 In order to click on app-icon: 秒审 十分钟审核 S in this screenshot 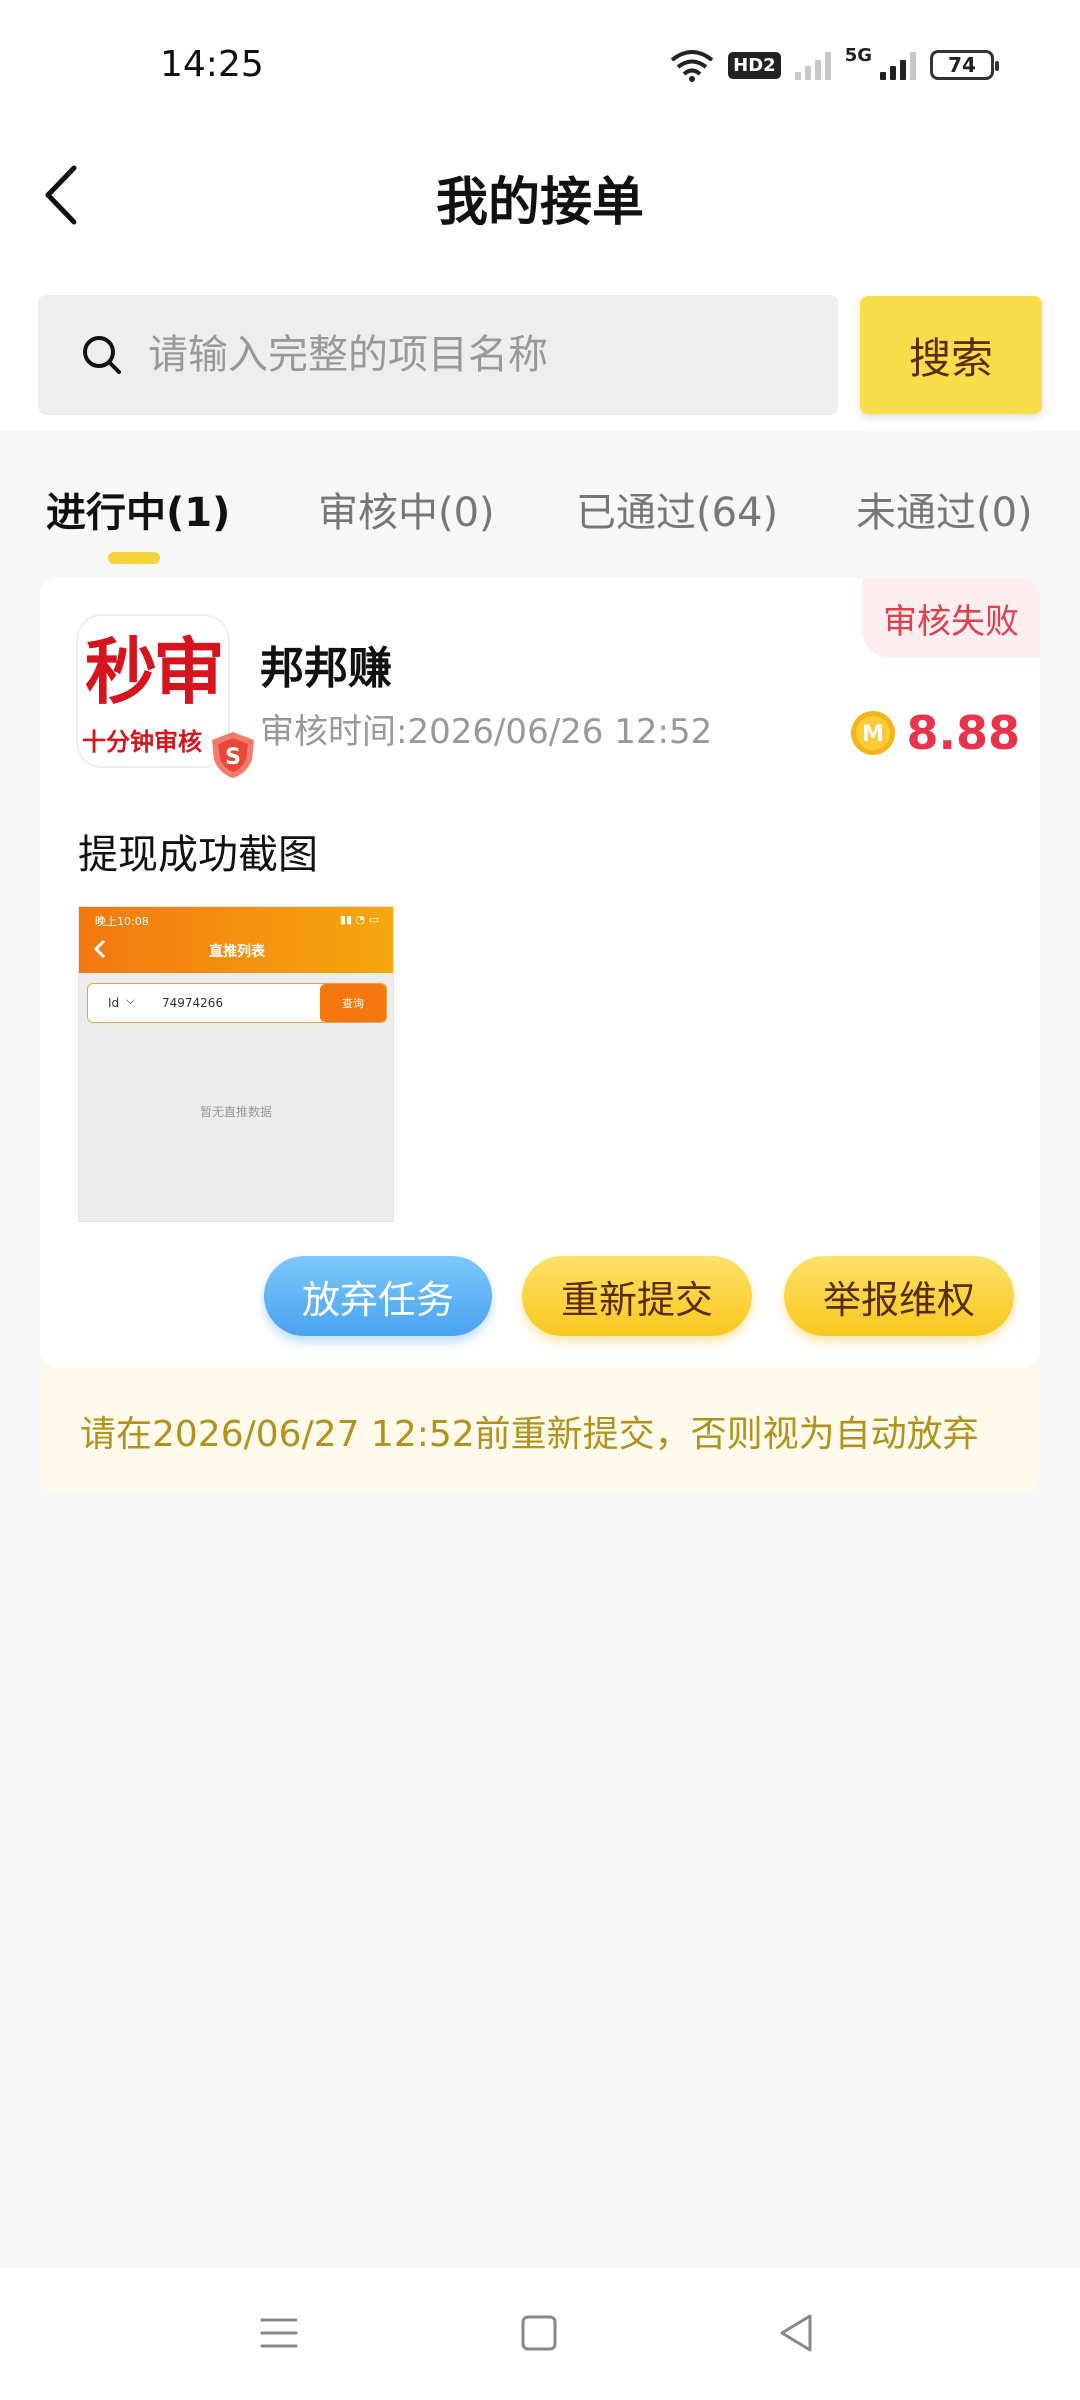, I will do `click(166, 697)`.